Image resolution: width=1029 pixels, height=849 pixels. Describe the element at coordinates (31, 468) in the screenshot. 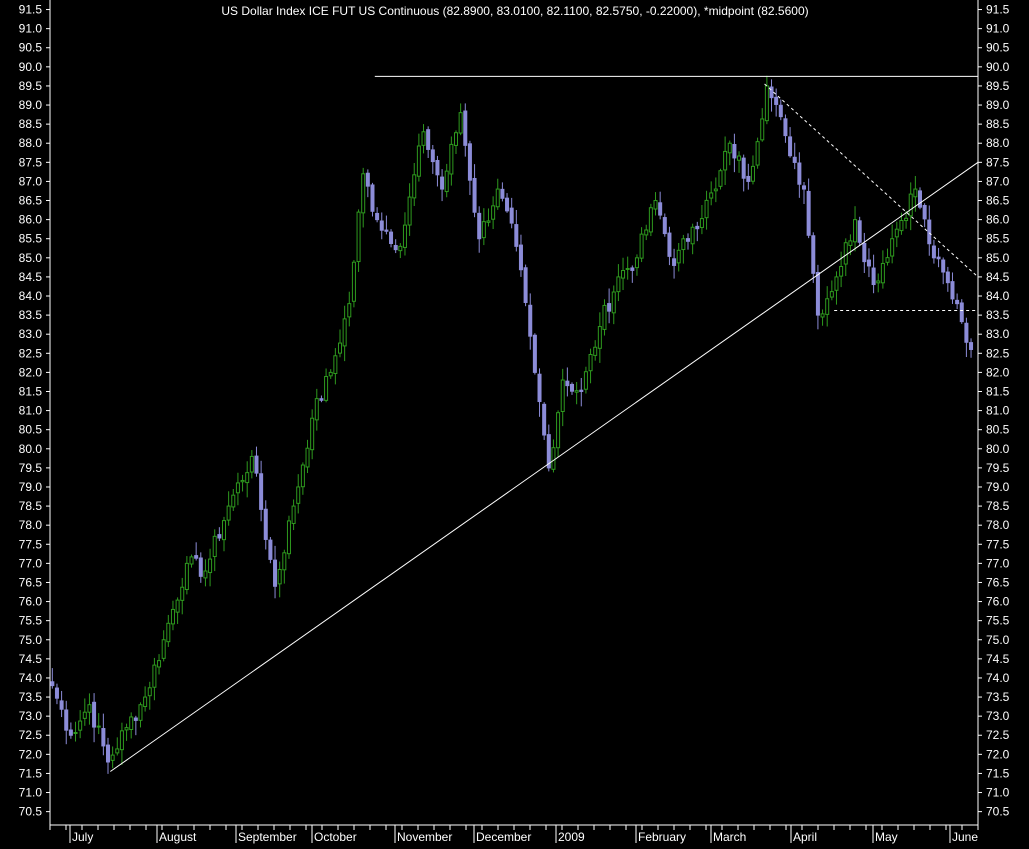

I see `y-tick-label-left: 79.5` at that location.